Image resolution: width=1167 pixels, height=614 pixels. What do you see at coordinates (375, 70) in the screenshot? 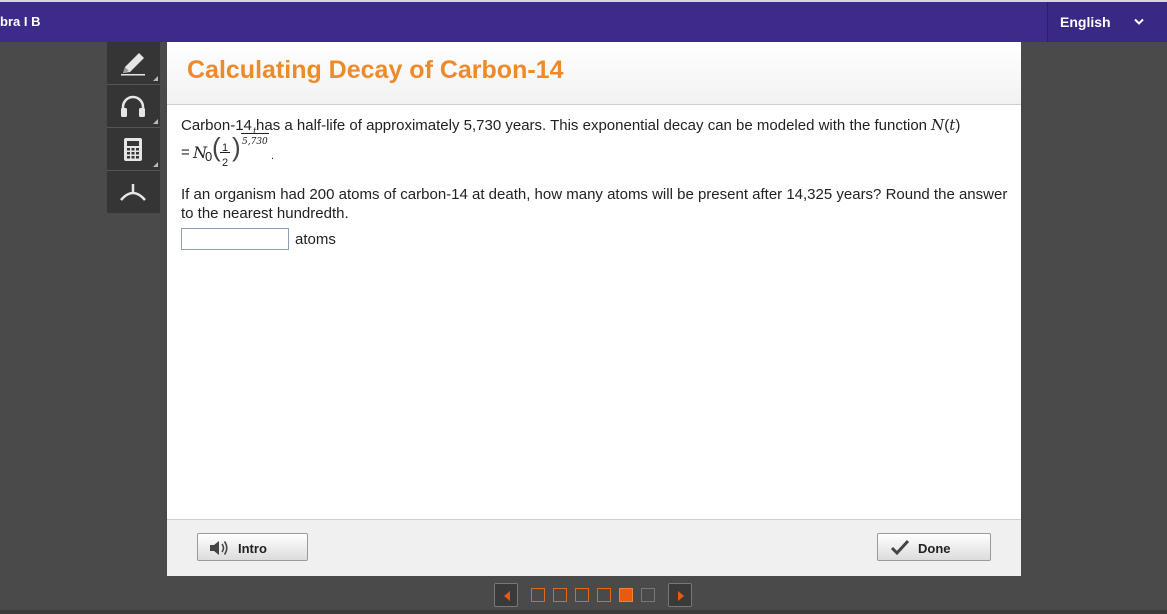
I see `lesson-title: Calculating Decay of Carbon-14` at bounding box center [375, 70].